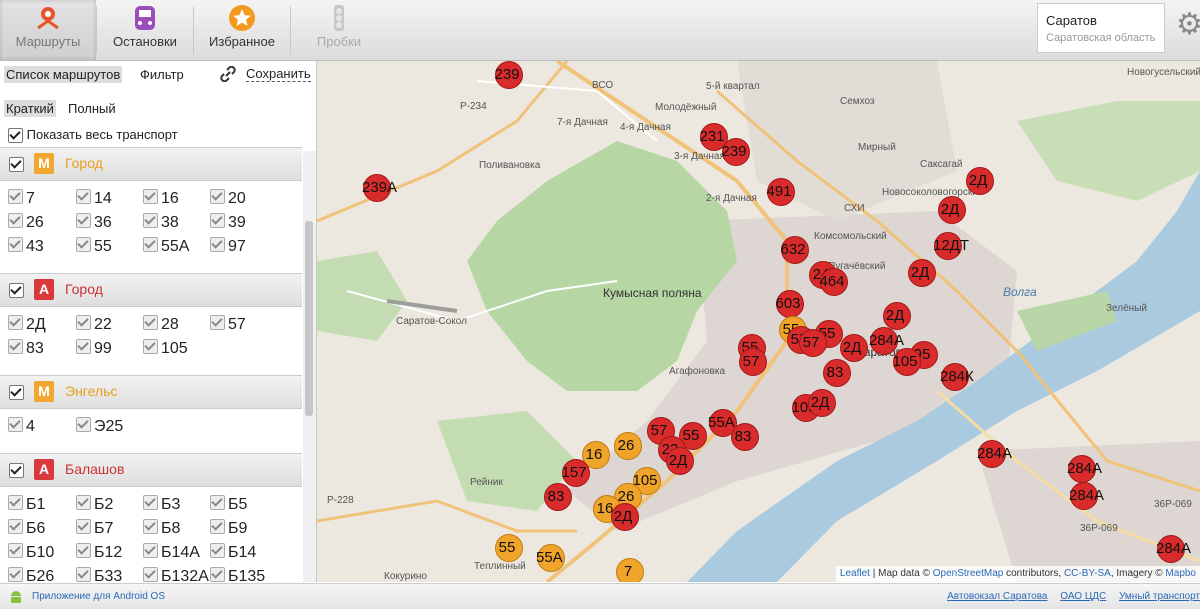 The width and height of the screenshot is (1200, 609). What do you see at coordinates (151, 392) in the screenshot?
I see `route-group-header: М Энгельс` at bounding box center [151, 392].